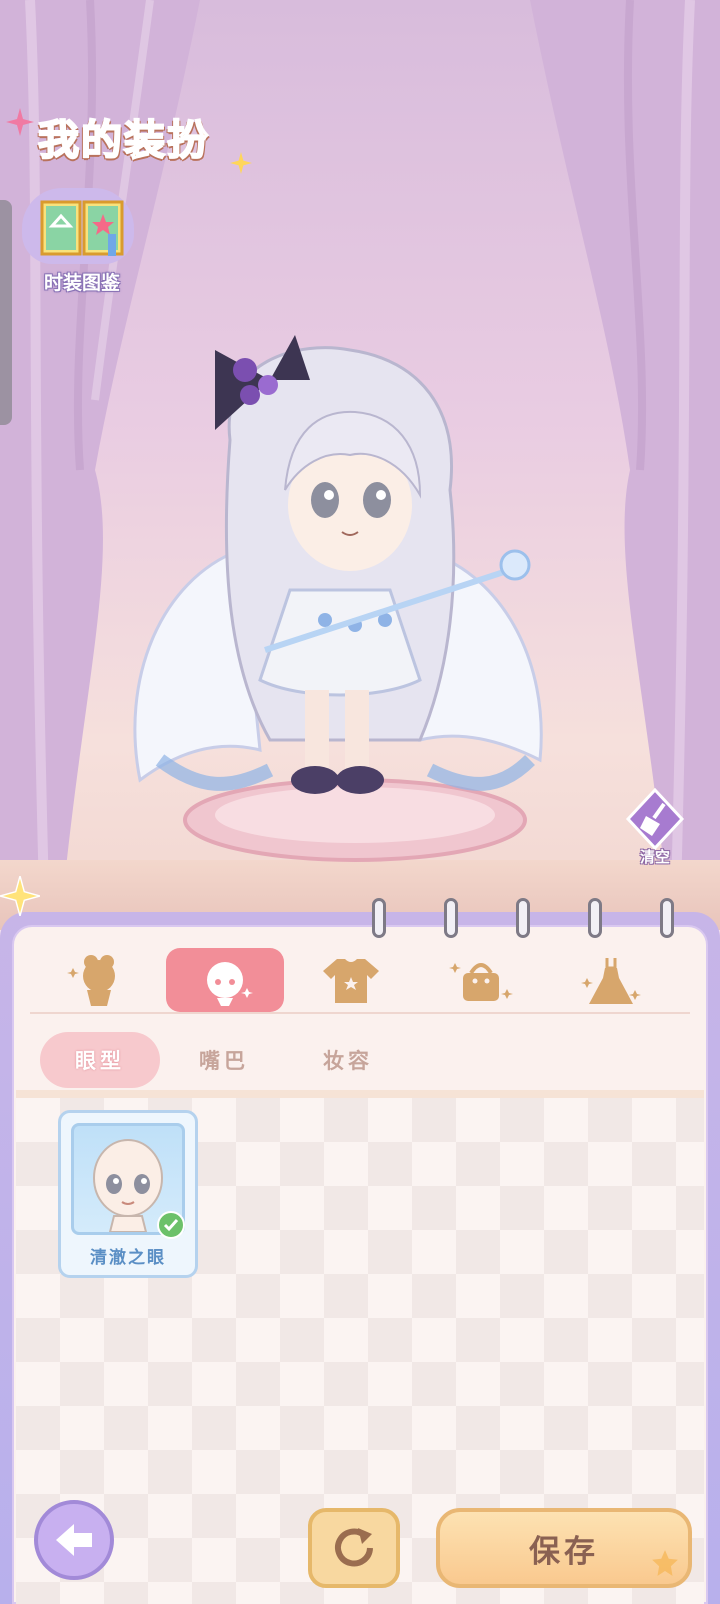  Describe the element at coordinates (564, 1551) in the screenshot. I see `save-label: 保存` at that location.